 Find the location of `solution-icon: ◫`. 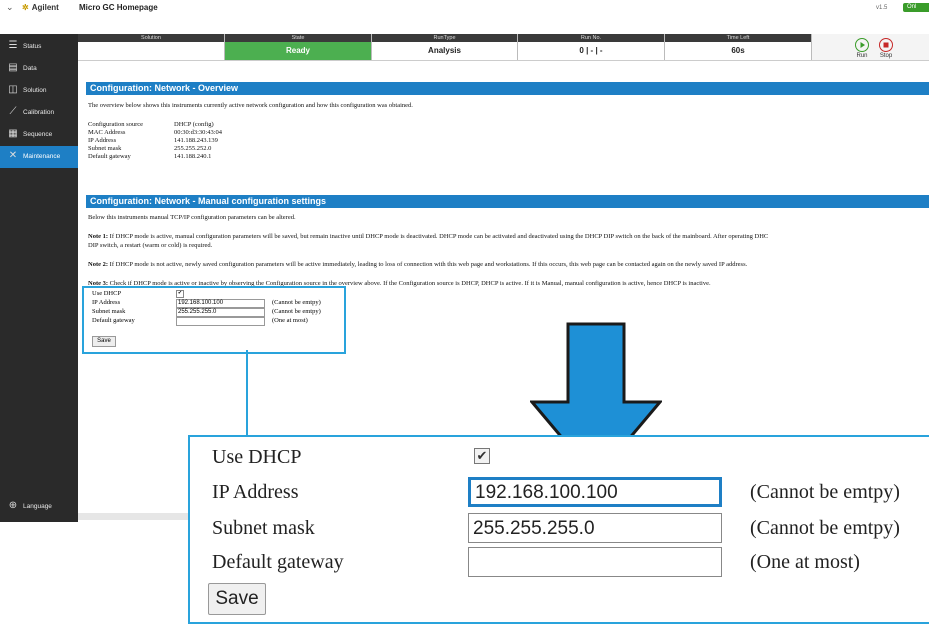

solution-icon: ◫ is located at coordinates (13, 90).